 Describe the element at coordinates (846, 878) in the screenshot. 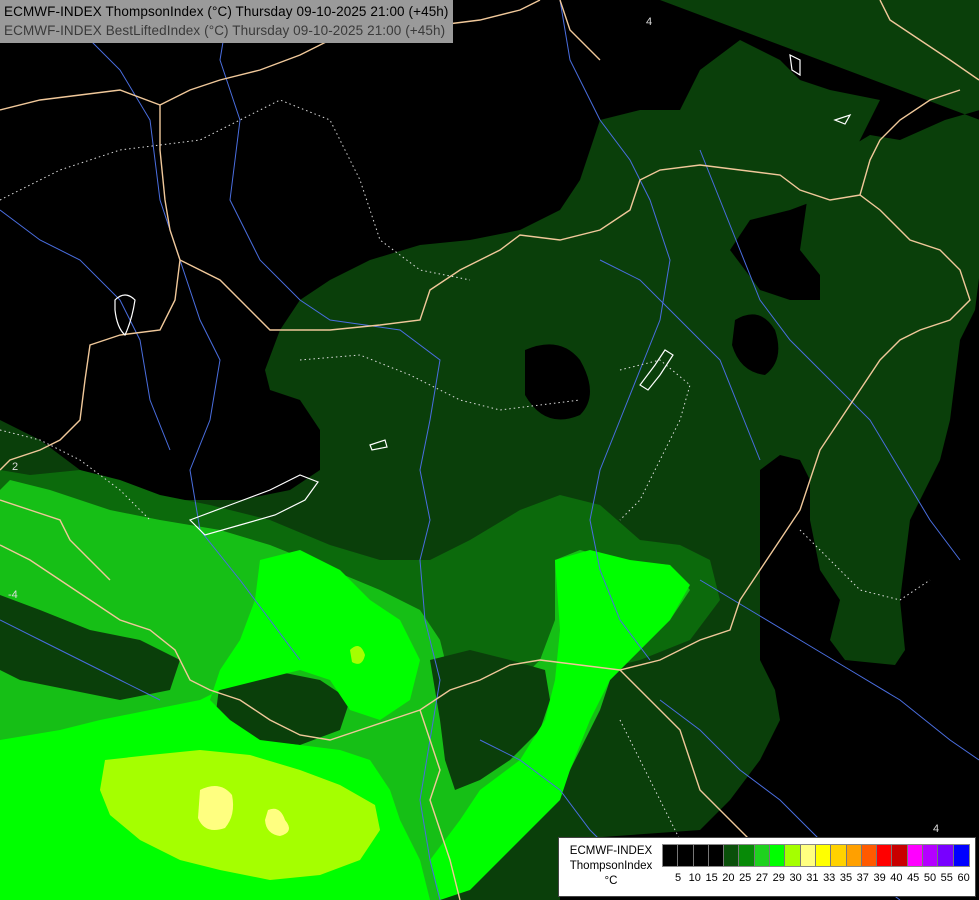

I see `legend-tick-label: 35` at that location.